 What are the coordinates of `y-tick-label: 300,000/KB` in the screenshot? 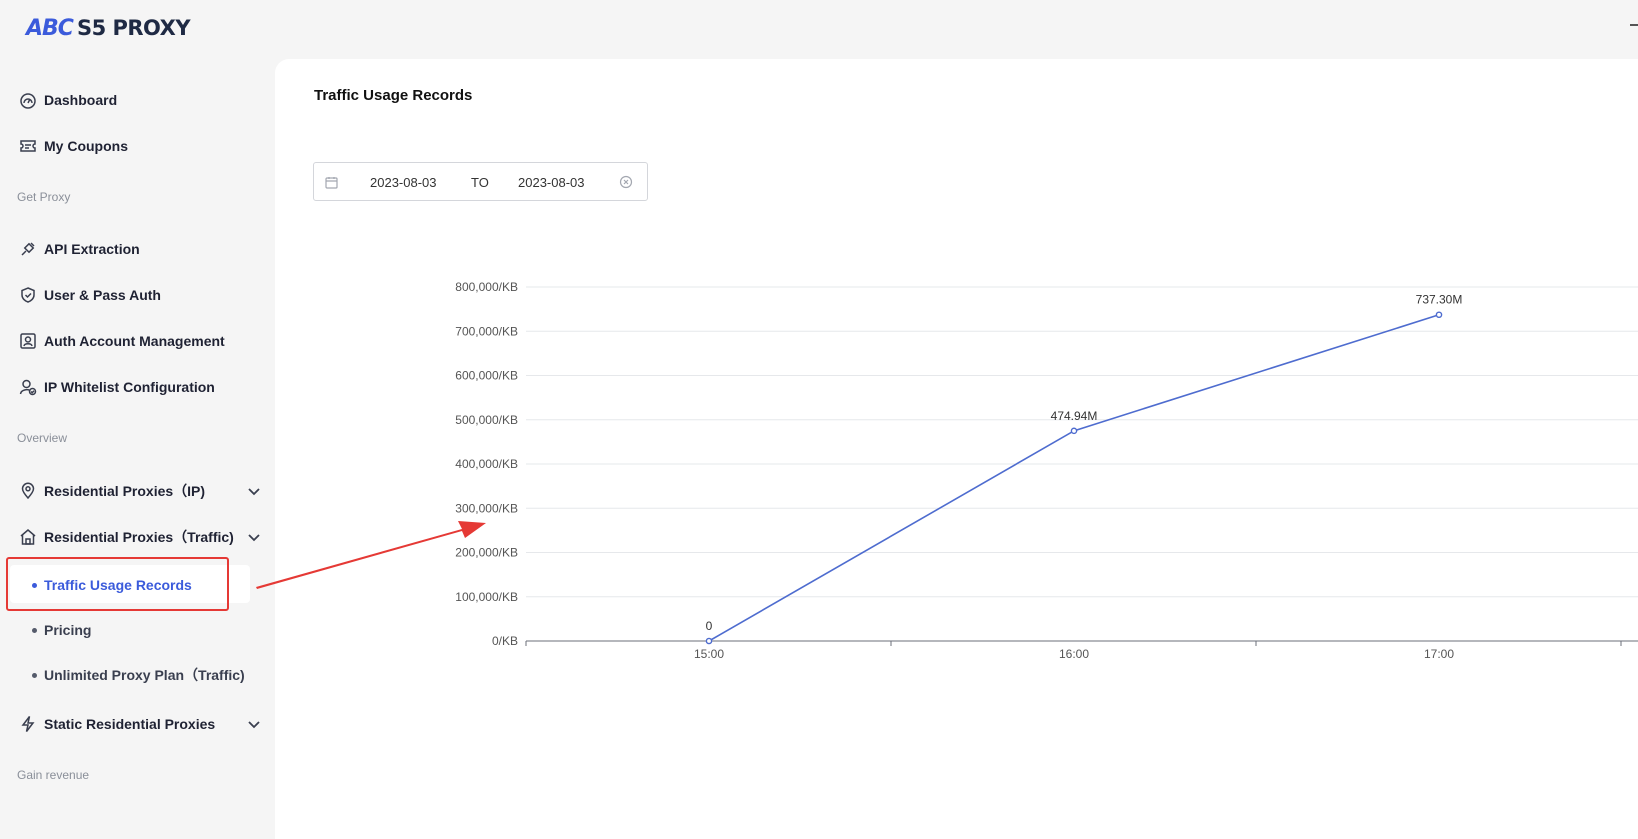 It's located at (486, 508).